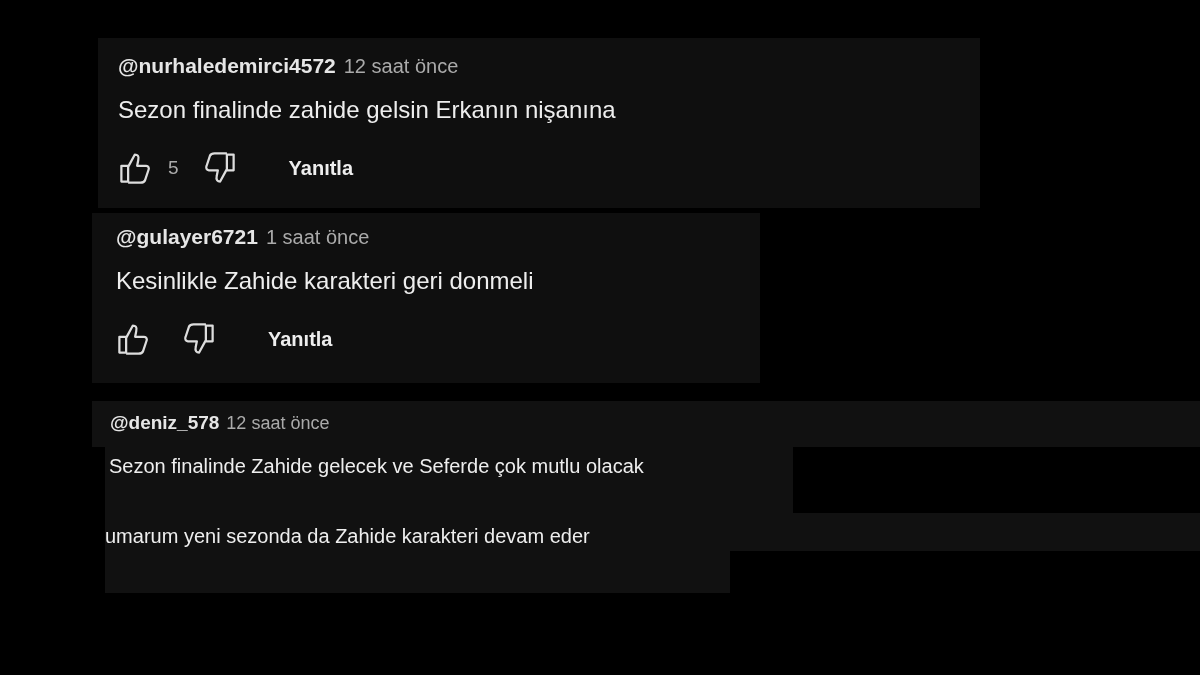  What do you see at coordinates (347, 536) in the screenshot?
I see `comment-text: umarum yeni sezonda da Zahide karakteri devam eder` at bounding box center [347, 536].